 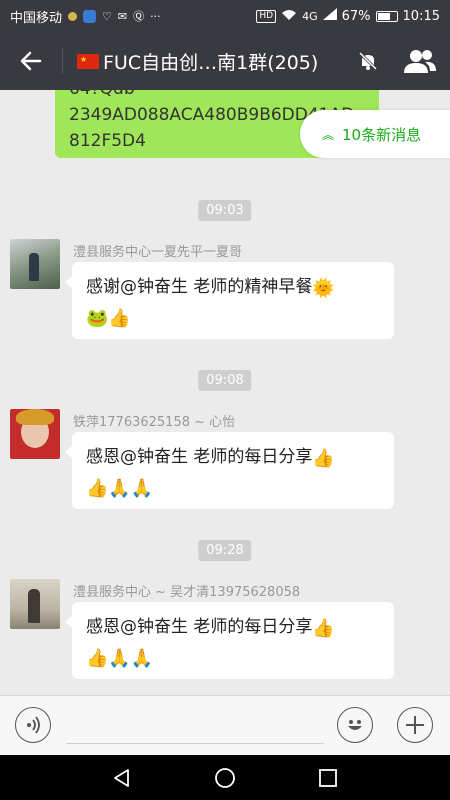 What do you see at coordinates (386, 16) in the screenshot?
I see `battery-icon` at bounding box center [386, 16].